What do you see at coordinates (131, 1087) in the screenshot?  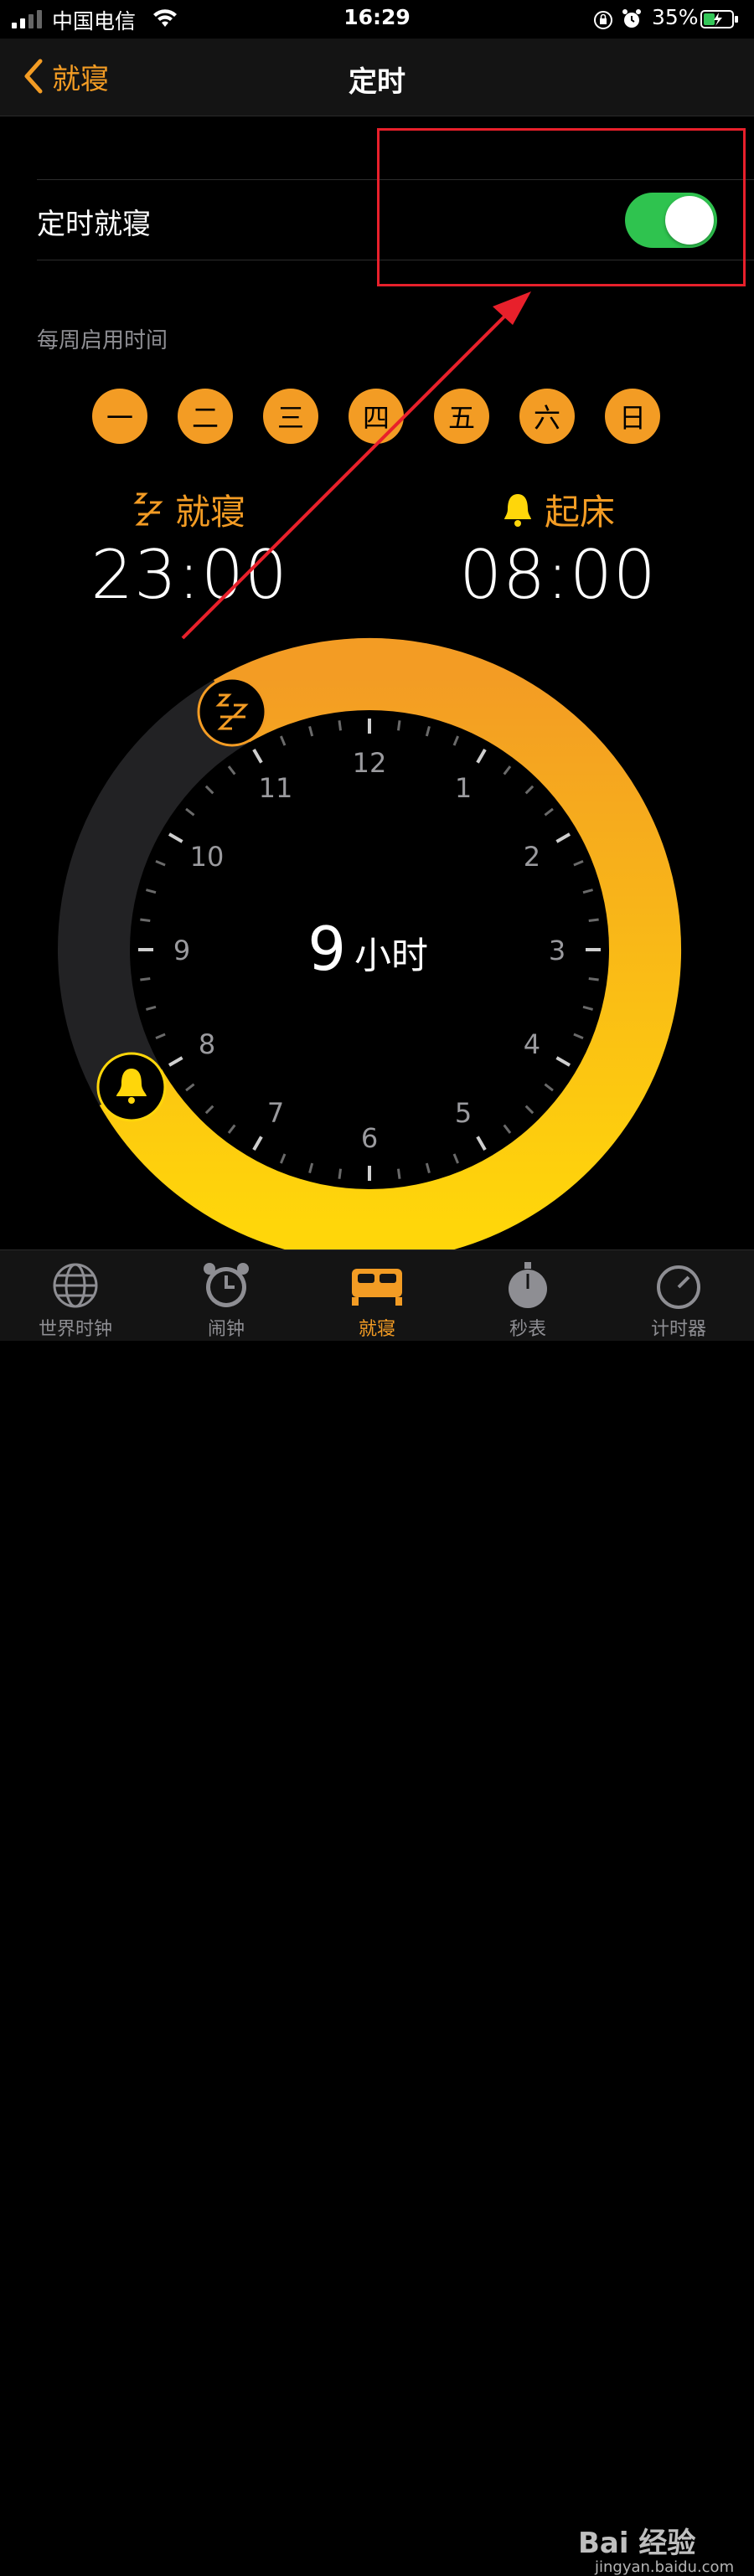 I see `wakeup-handle` at bounding box center [131, 1087].